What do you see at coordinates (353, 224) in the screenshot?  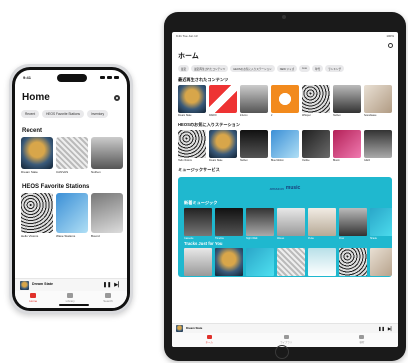 I see `media-card: Flow` at bounding box center [353, 224].